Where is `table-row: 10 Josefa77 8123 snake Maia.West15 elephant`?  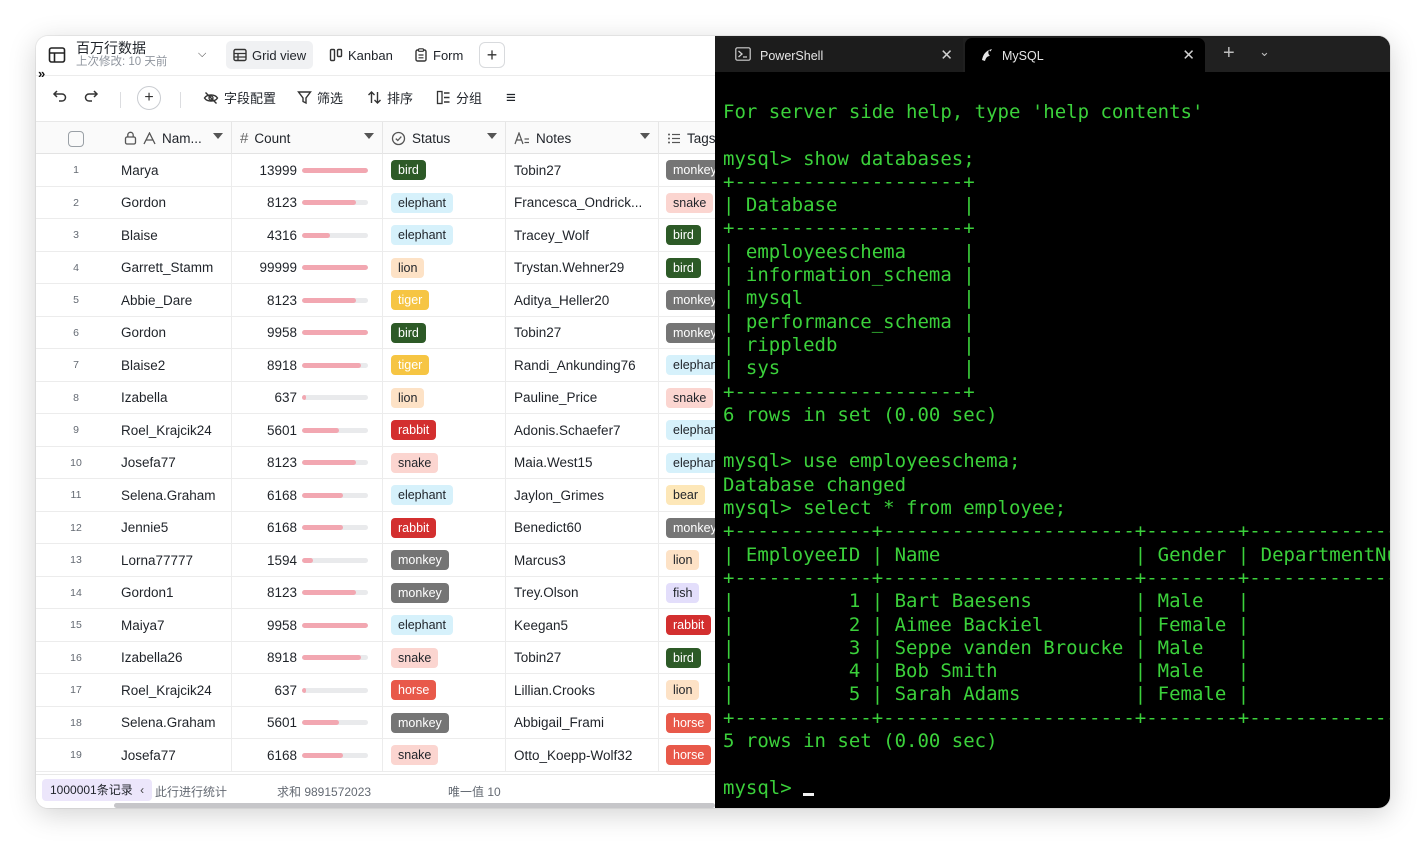
table-row: 10 Josefa77 8123 snake Maia.West15 elephant is located at coordinates (375, 462).